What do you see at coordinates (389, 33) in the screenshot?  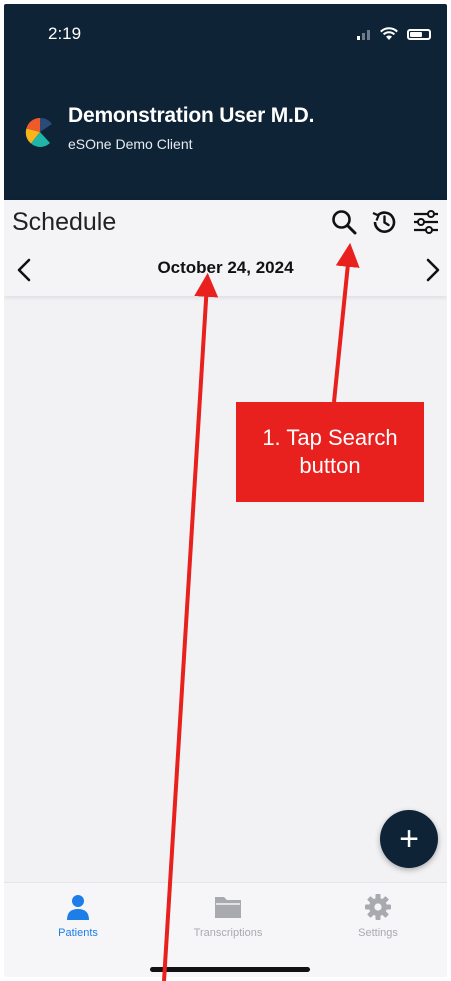 I see `wifi-icon` at bounding box center [389, 33].